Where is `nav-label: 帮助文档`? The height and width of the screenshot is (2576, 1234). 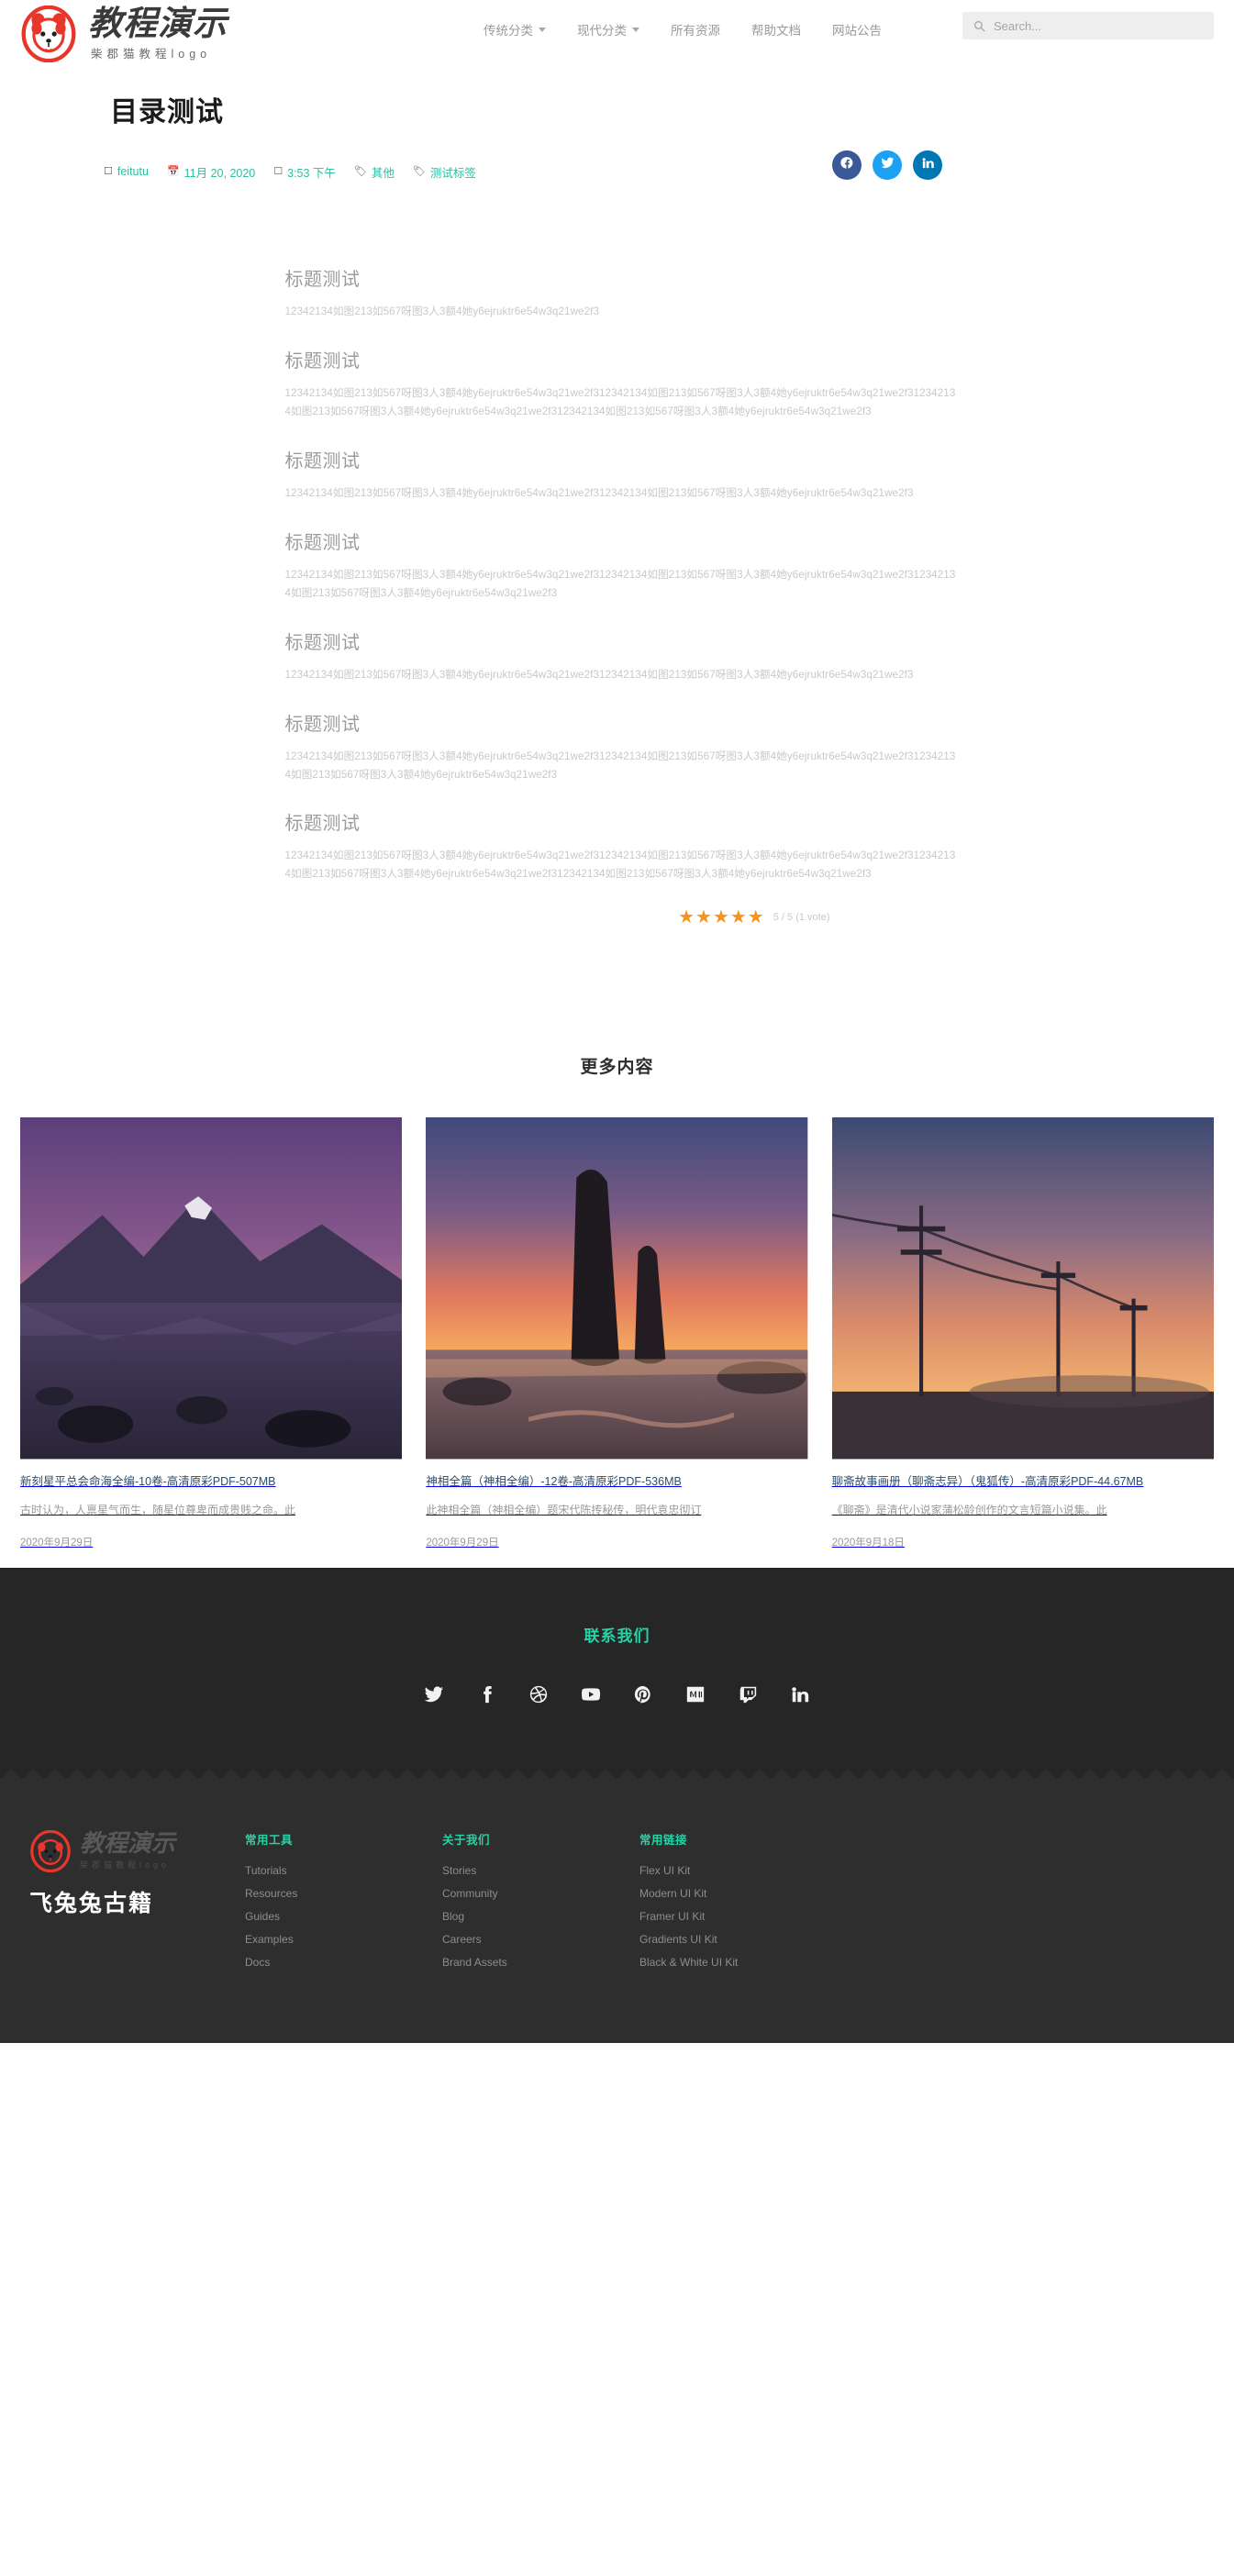
nav-label: 帮助文档 is located at coordinates (776, 31).